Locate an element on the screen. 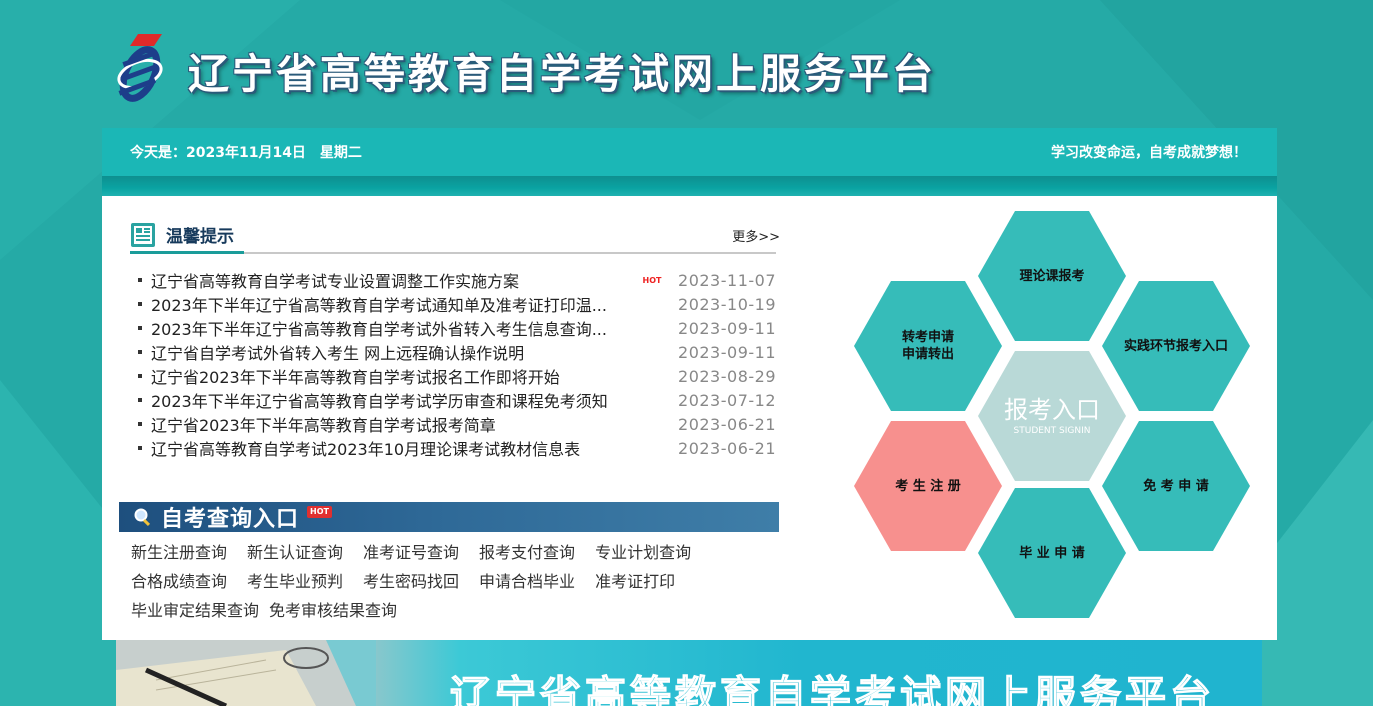 The image size is (1373, 706). news-date: 2023-08-29 is located at coordinates (727, 376).